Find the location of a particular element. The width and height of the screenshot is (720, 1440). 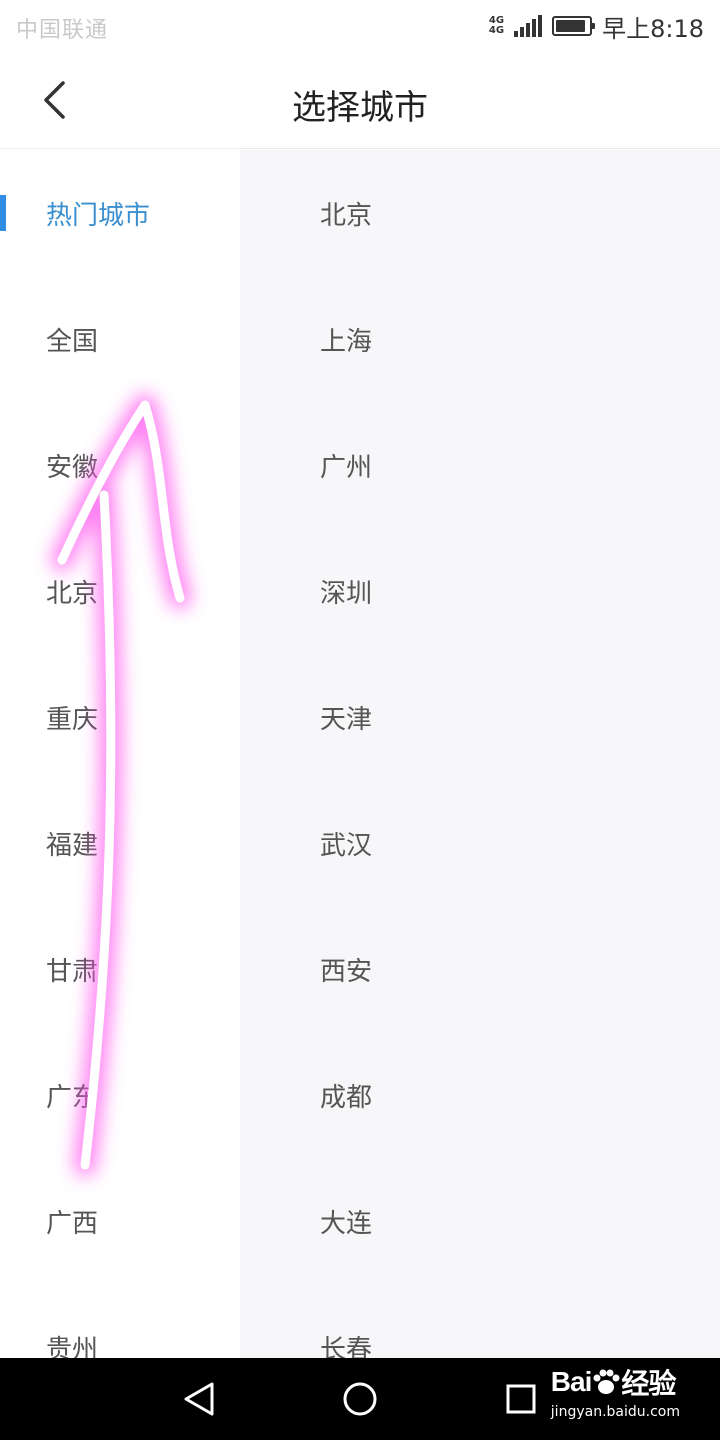

city-label: 深圳 is located at coordinates (346, 593).